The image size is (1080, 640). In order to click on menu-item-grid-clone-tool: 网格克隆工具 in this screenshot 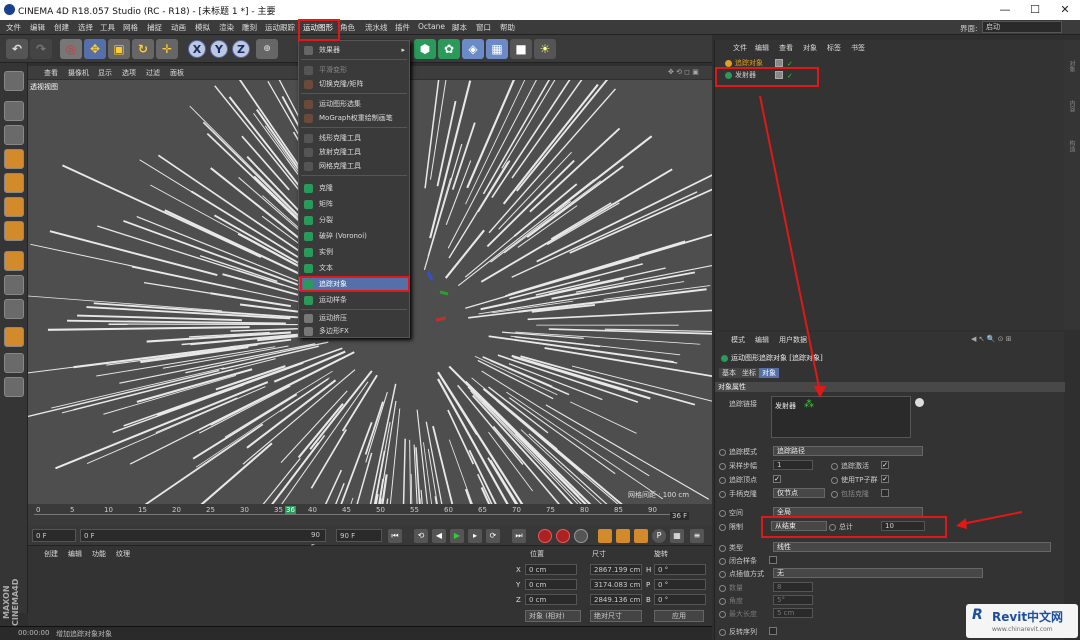, I will do `click(354, 166)`.